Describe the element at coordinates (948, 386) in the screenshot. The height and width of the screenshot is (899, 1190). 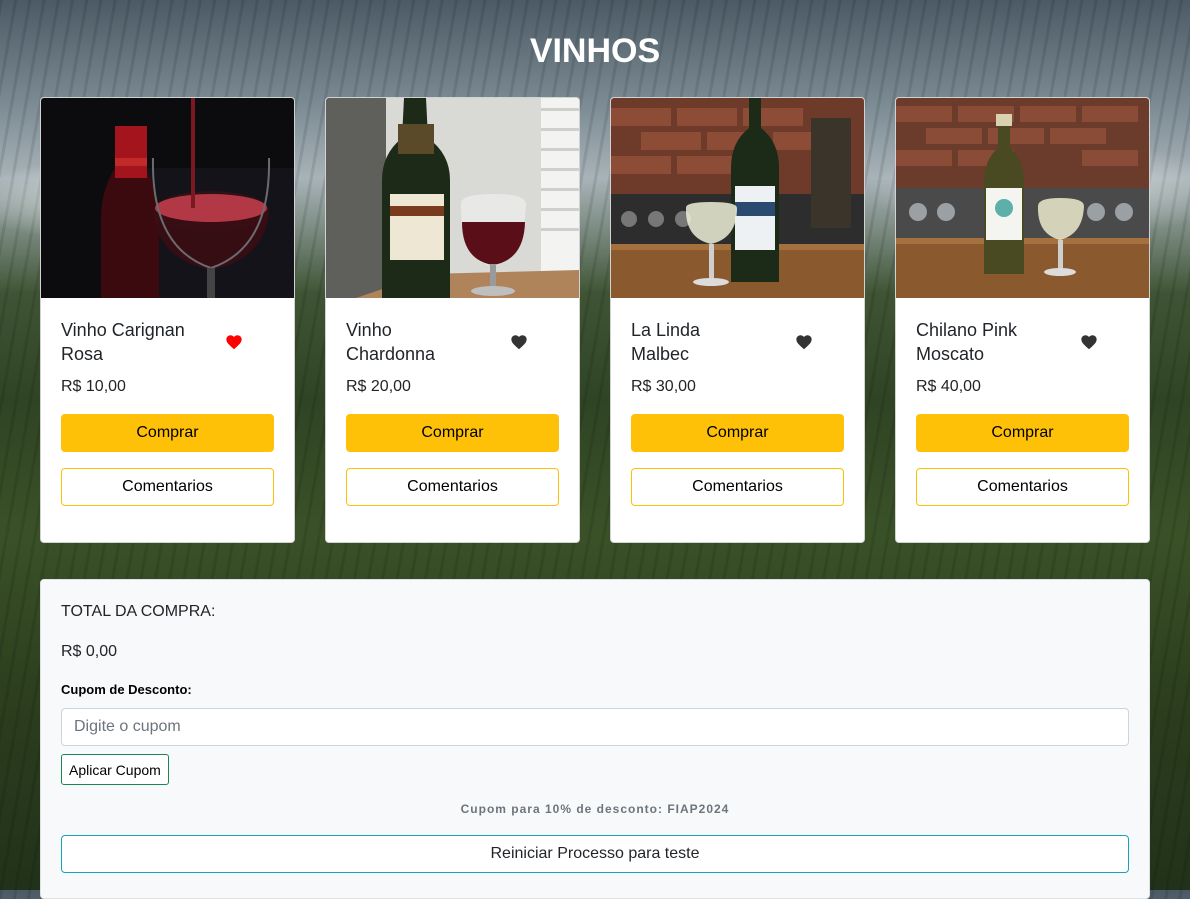
I see `product-price: R$ 40,00` at that location.